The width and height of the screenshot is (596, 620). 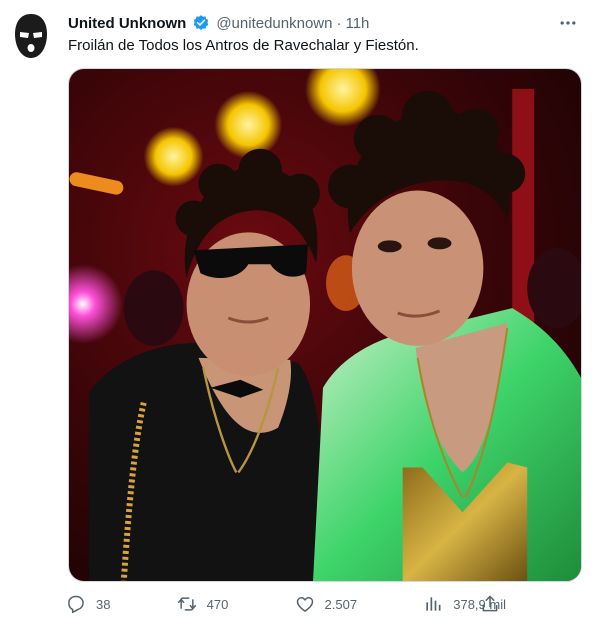 I want to click on reply-icon, so click(x=76, y=604).